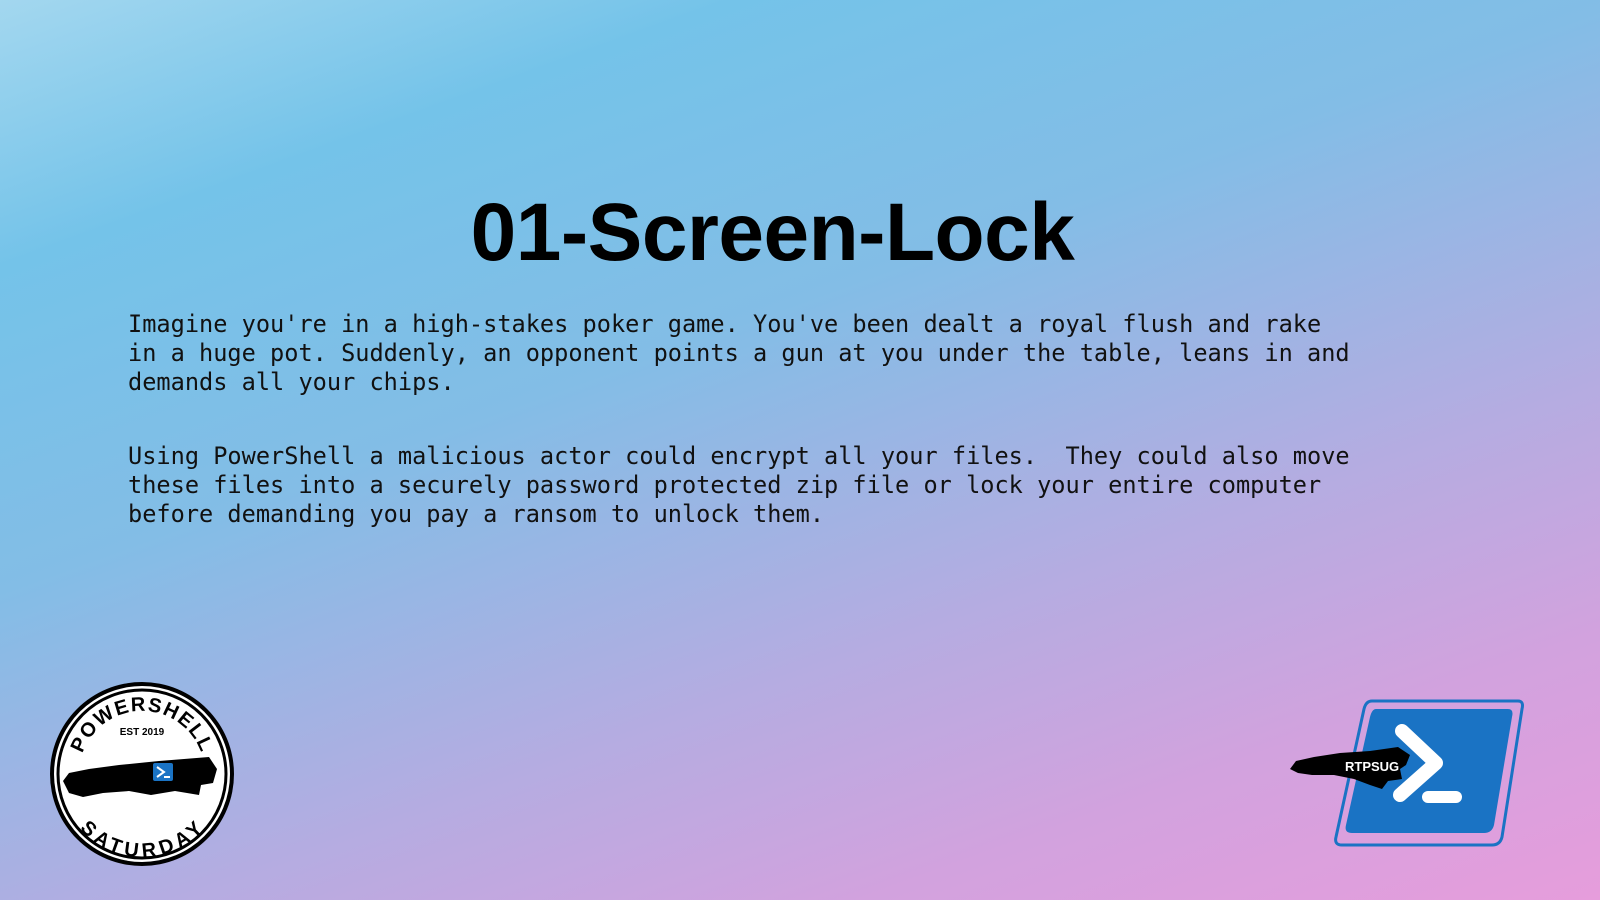 This screenshot has width=1600, height=900. I want to click on rtpsug-label: RTPSUG, so click(1372, 766).